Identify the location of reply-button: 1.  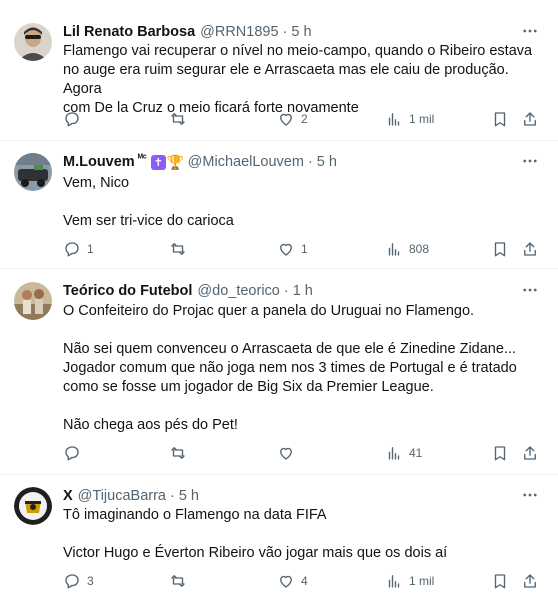
(78, 249).